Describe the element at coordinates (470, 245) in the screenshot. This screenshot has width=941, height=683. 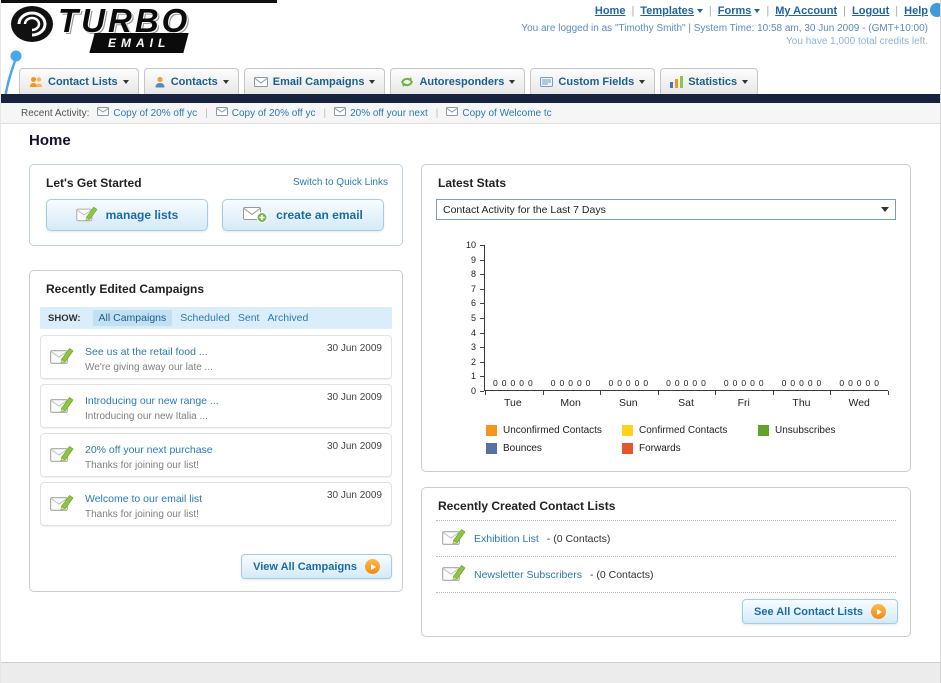
I see `y-axis-label: 10` at that location.